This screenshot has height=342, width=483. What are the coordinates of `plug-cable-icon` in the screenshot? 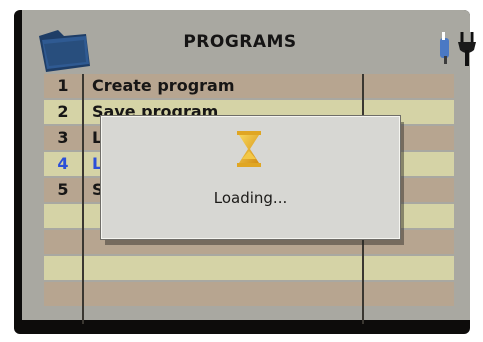 It's located at (458, 48).